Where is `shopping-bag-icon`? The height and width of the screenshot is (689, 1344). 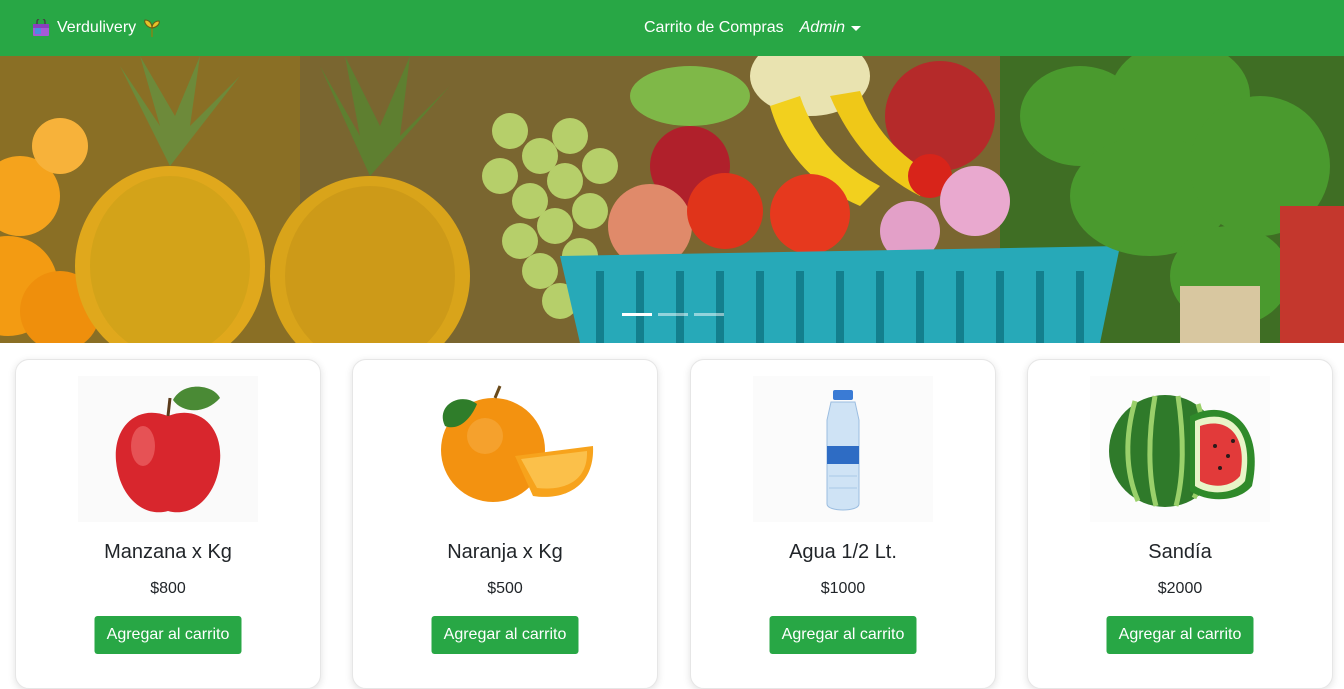
shopping-bag-icon is located at coordinates (41, 27).